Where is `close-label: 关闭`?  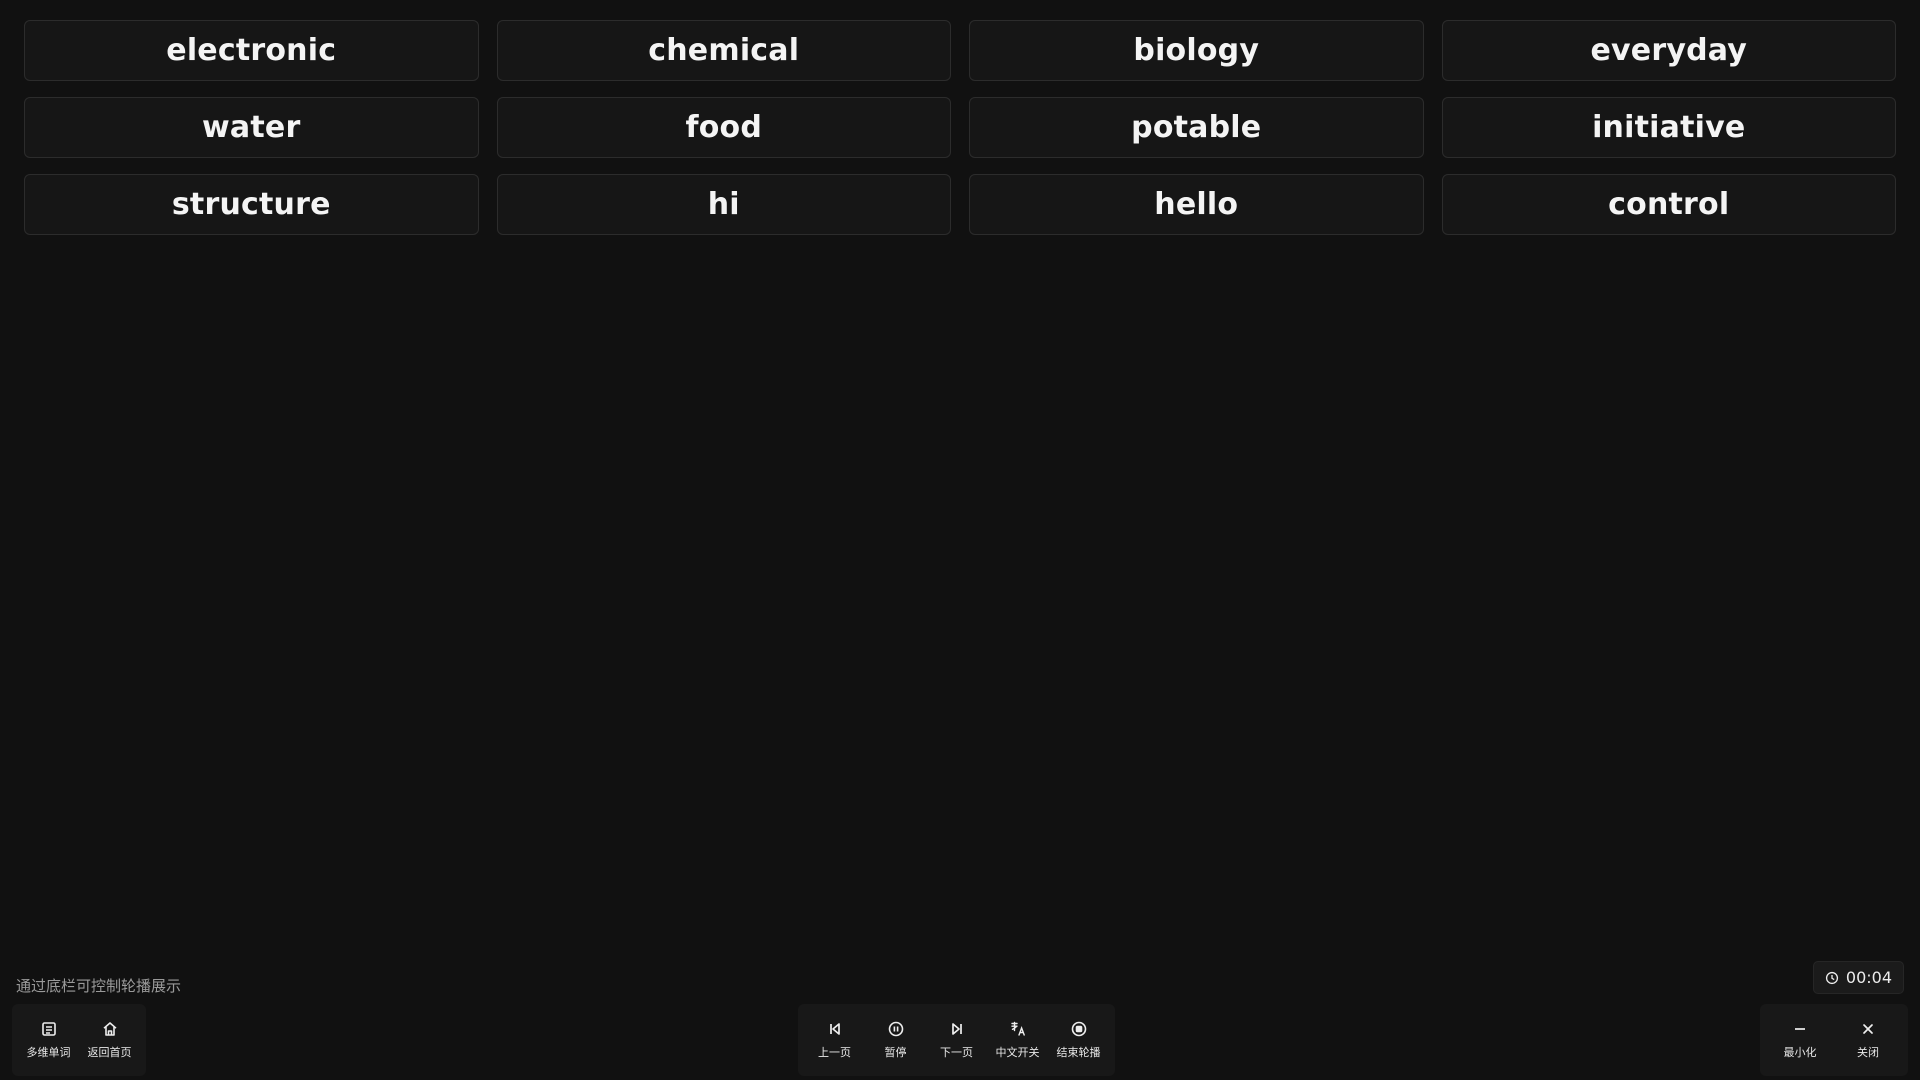
close-label: 关闭 is located at coordinates (1868, 1052).